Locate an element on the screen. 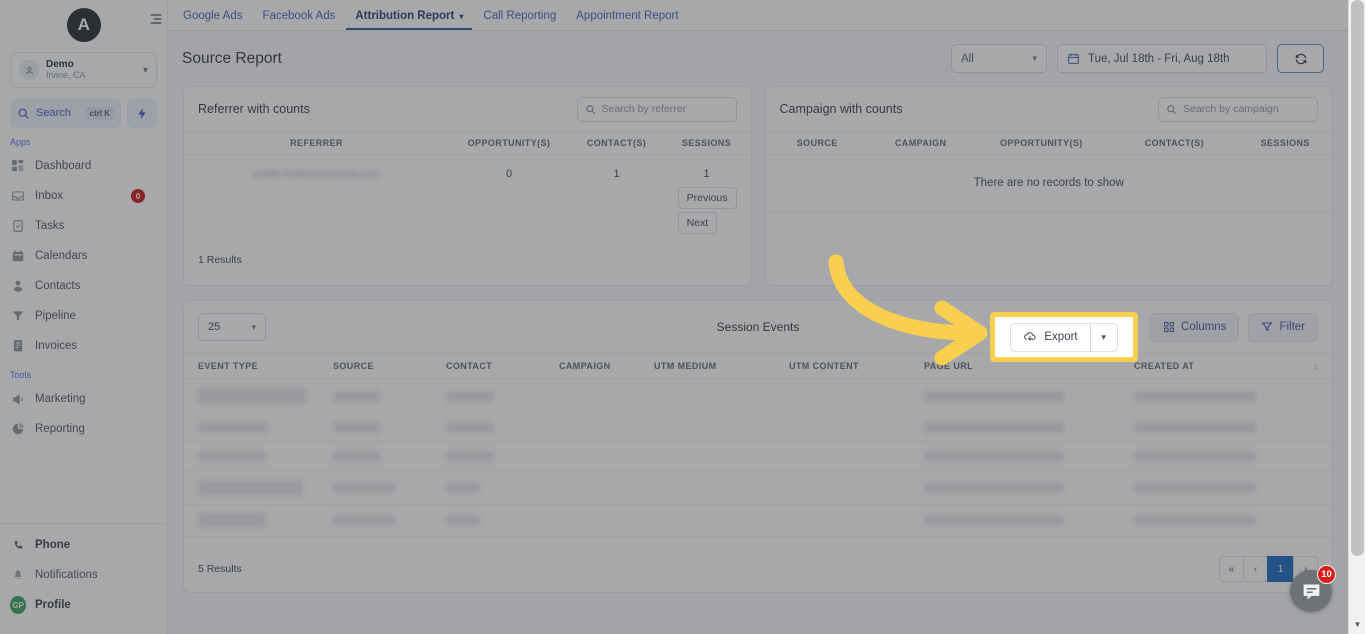  avatar-icon: GP is located at coordinates (18, 605).